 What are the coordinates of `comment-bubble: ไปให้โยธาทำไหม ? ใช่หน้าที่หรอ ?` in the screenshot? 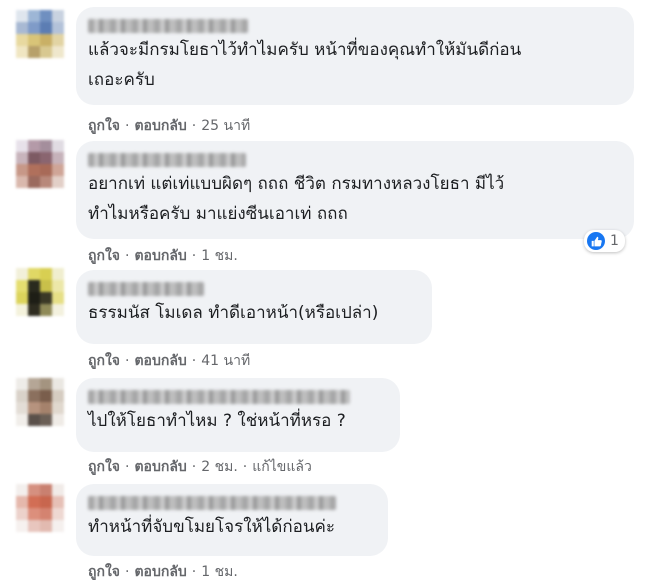 It's located at (238, 415).